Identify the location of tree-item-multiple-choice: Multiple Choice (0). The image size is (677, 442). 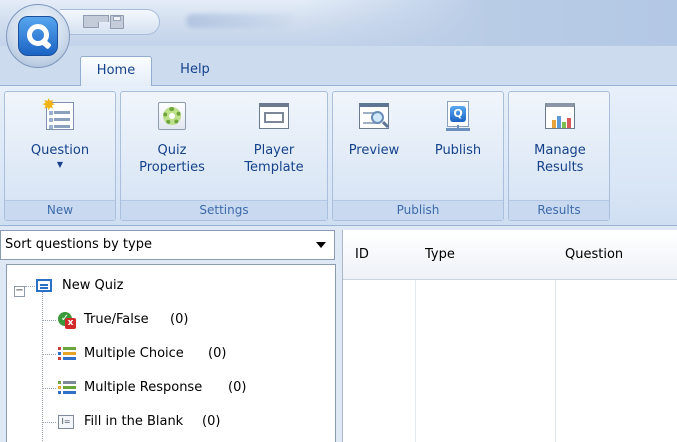
(167, 354).